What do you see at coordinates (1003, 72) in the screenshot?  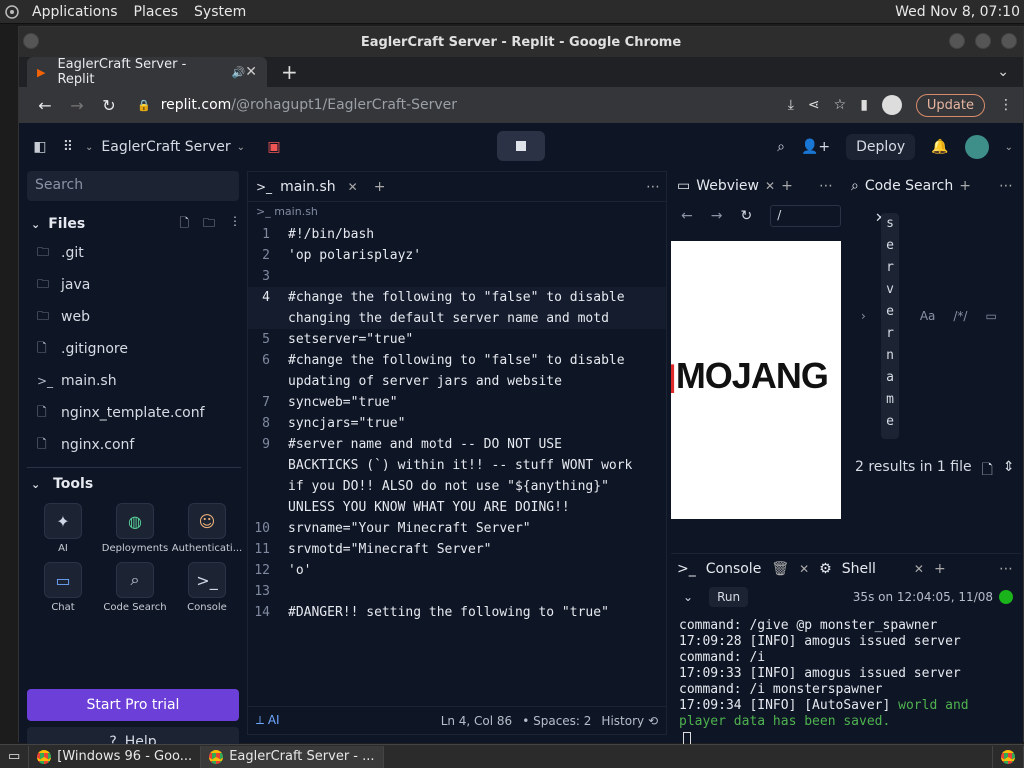 I see `tab-search-chevron-icon: ⌄` at bounding box center [1003, 72].